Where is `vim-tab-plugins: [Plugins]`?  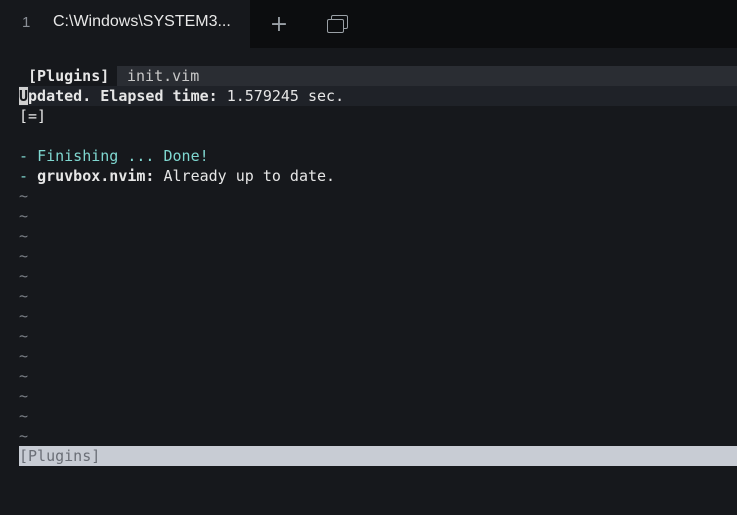 vim-tab-plugins: [Plugins] is located at coordinates (68, 76).